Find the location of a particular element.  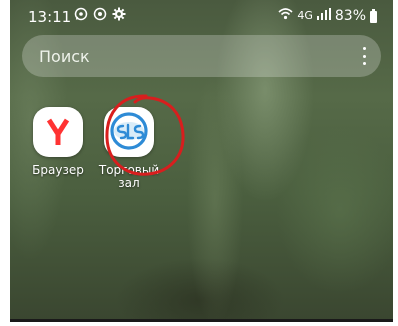

app-browser: Браузер is located at coordinates (58, 142).